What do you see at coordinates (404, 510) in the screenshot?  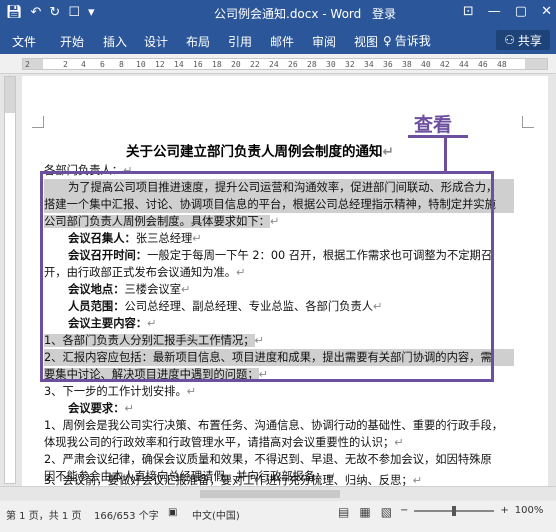 I see `zoom-out-button: −` at bounding box center [404, 510].